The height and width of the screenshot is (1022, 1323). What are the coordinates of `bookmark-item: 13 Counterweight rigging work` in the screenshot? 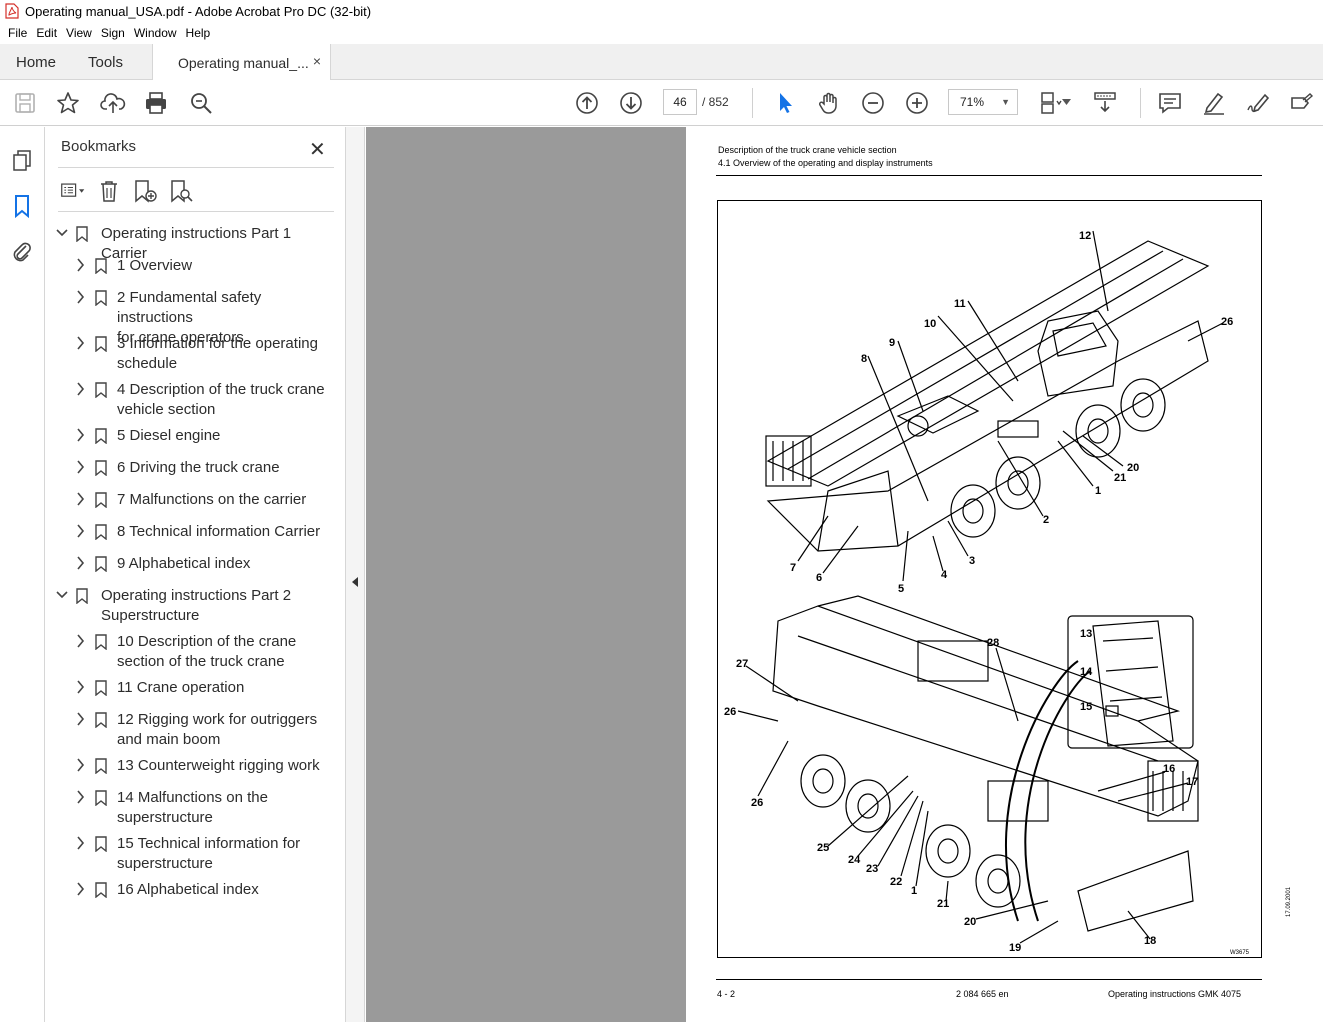 It's located at (204, 766).